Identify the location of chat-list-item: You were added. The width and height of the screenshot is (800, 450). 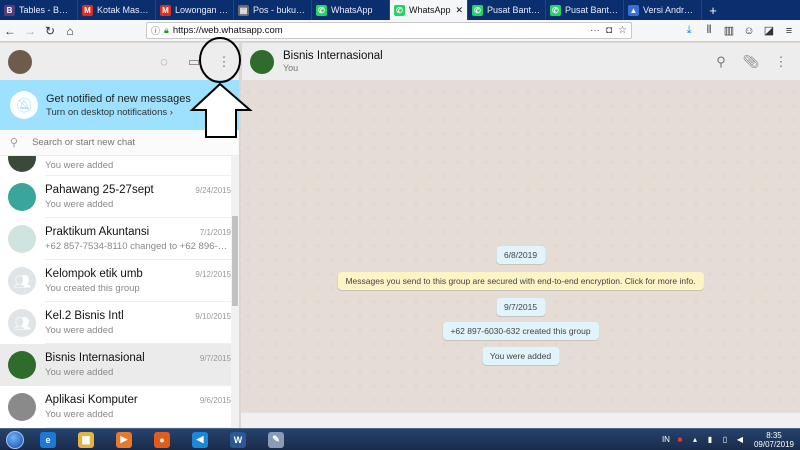
(119, 166).